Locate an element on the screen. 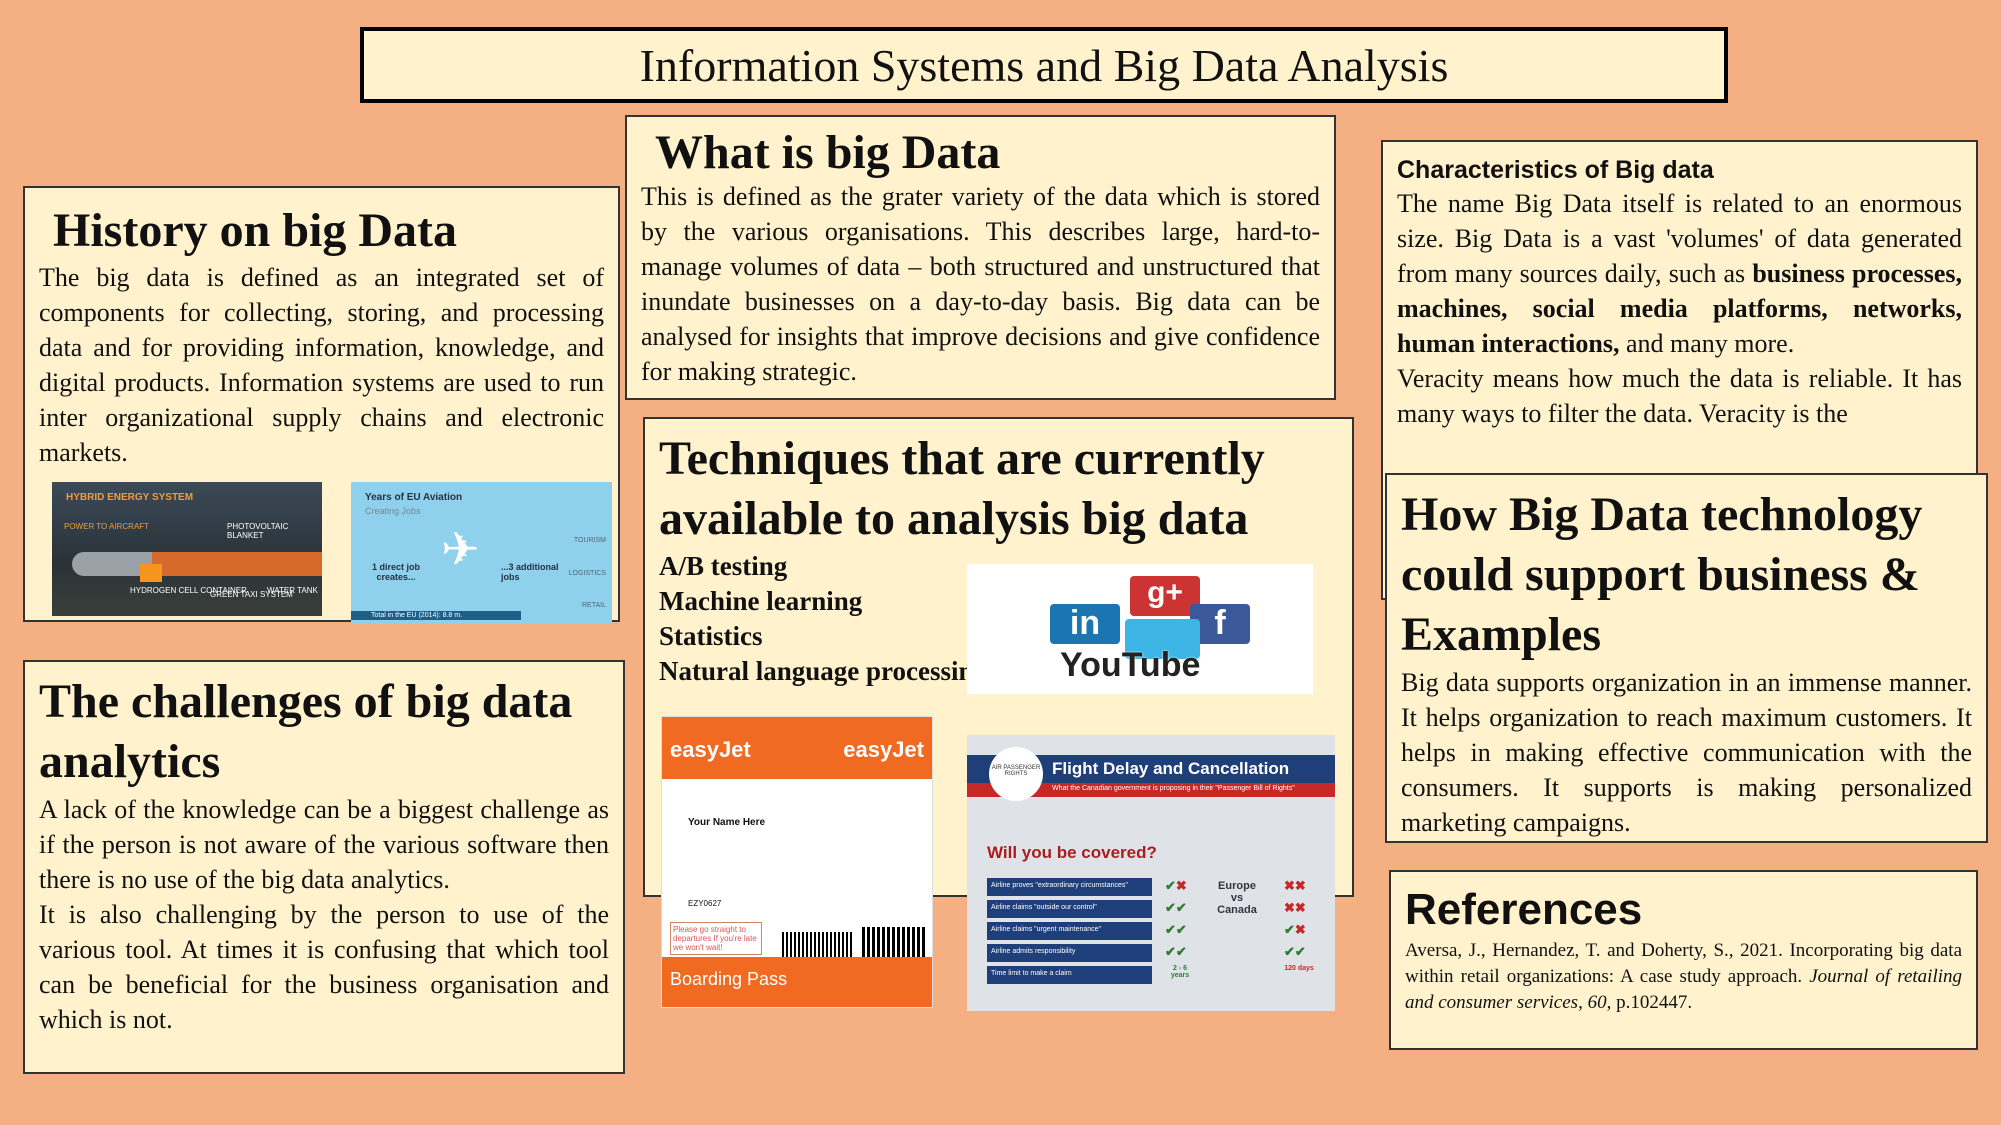 Image resolution: width=2001 pixels, height=1125 pixels. text: , p.102447. is located at coordinates (1649, 1002).